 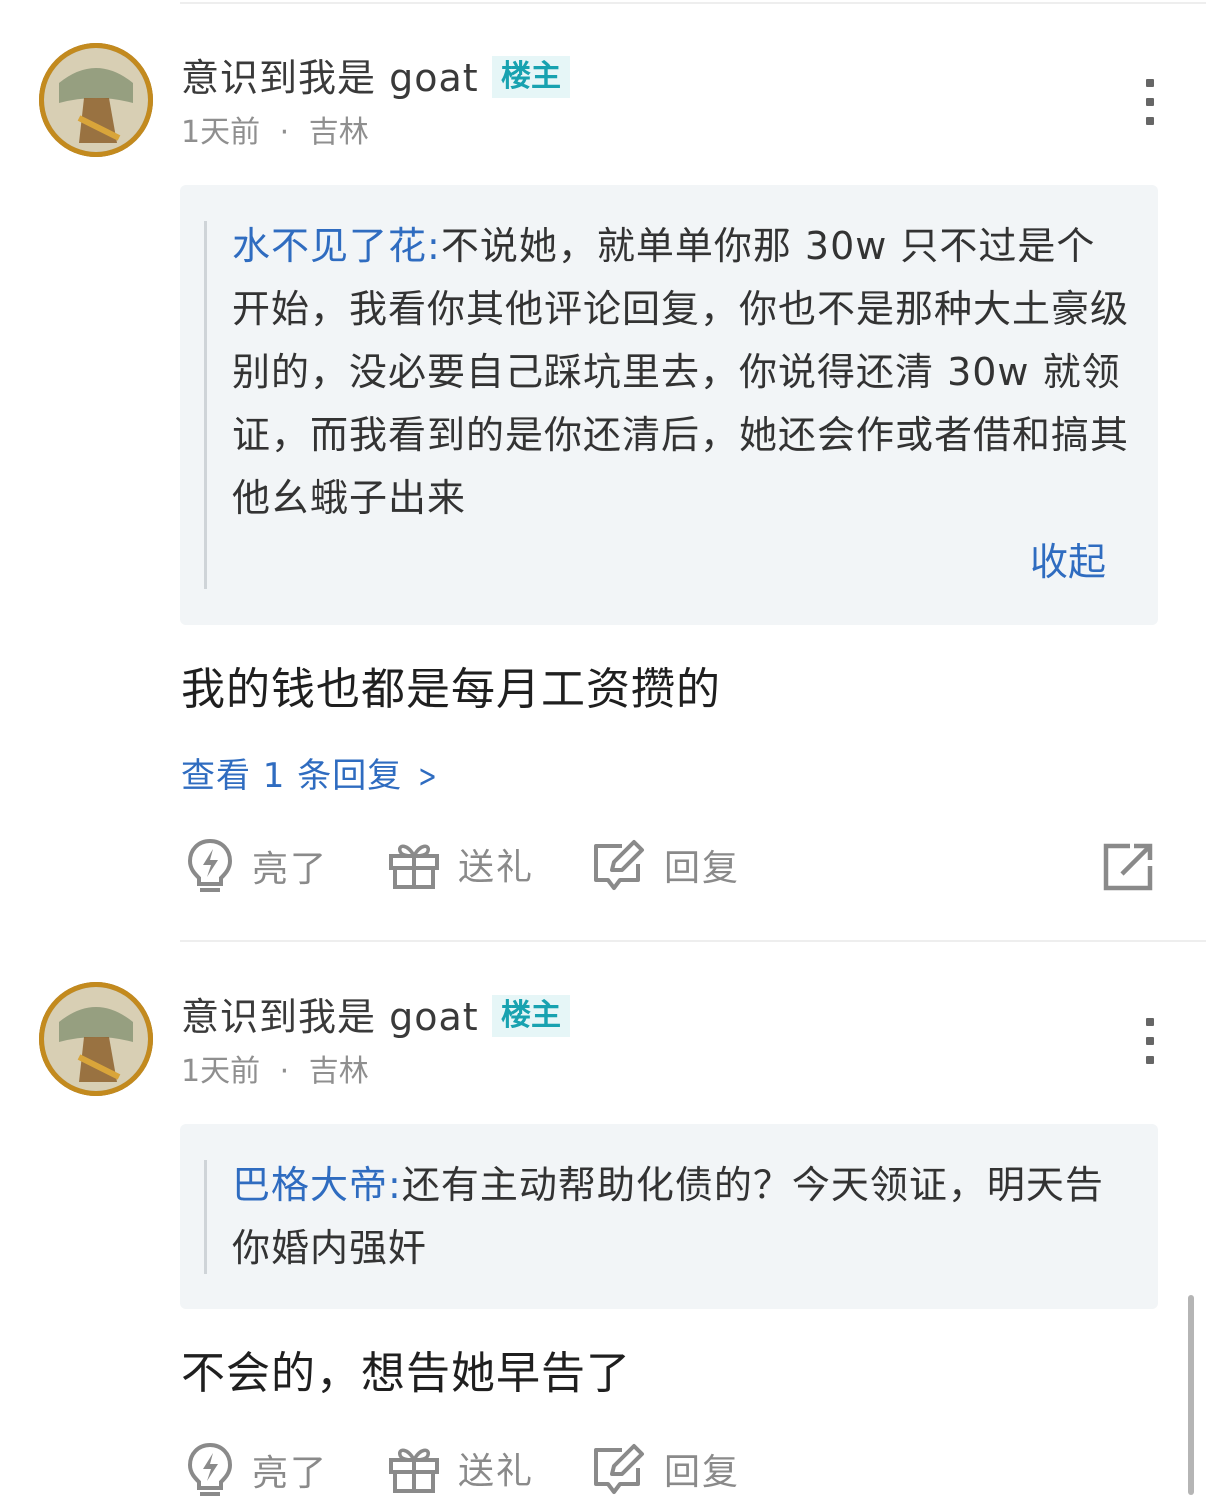 What do you see at coordinates (682, 1217) in the screenshot?
I see `quote-text: 巴格大帝:还有主动帮助化债的？今天领证，明天告你婚内强奸` at bounding box center [682, 1217].